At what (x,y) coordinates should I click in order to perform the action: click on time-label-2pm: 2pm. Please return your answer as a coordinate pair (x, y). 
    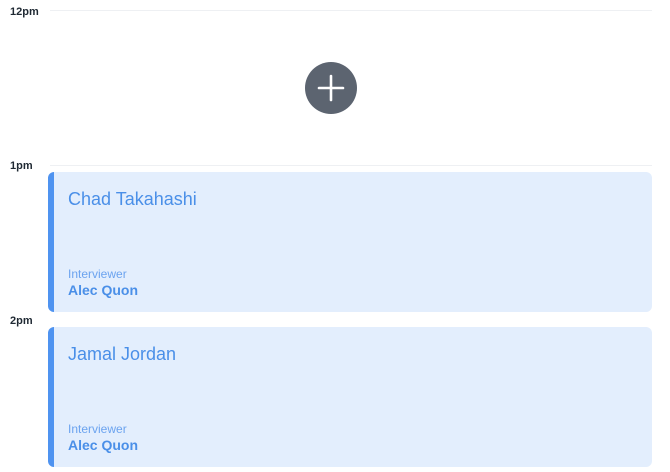
    Looking at the image, I should click on (21, 321).